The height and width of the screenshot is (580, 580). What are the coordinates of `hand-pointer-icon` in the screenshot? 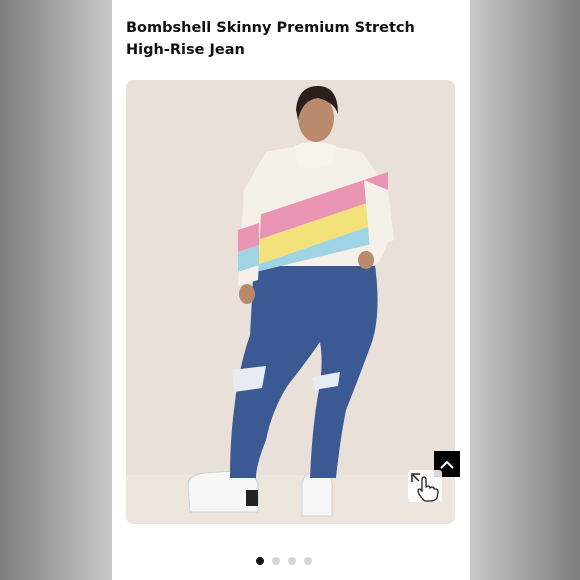 It's located at (425, 486).